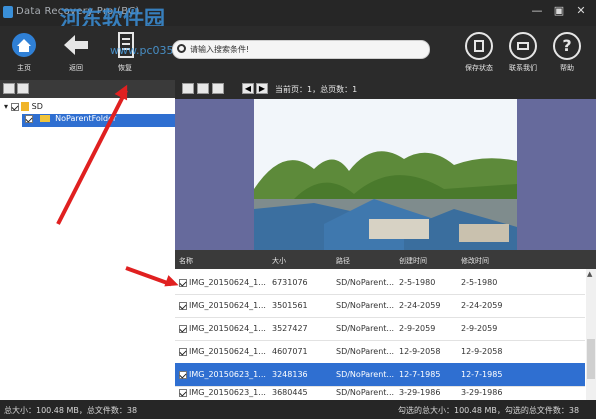 The height and width of the screenshot is (419, 596). Describe the element at coordinates (482, 392) in the screenshot. I see `file-modified: 3-29-1986` at that location.